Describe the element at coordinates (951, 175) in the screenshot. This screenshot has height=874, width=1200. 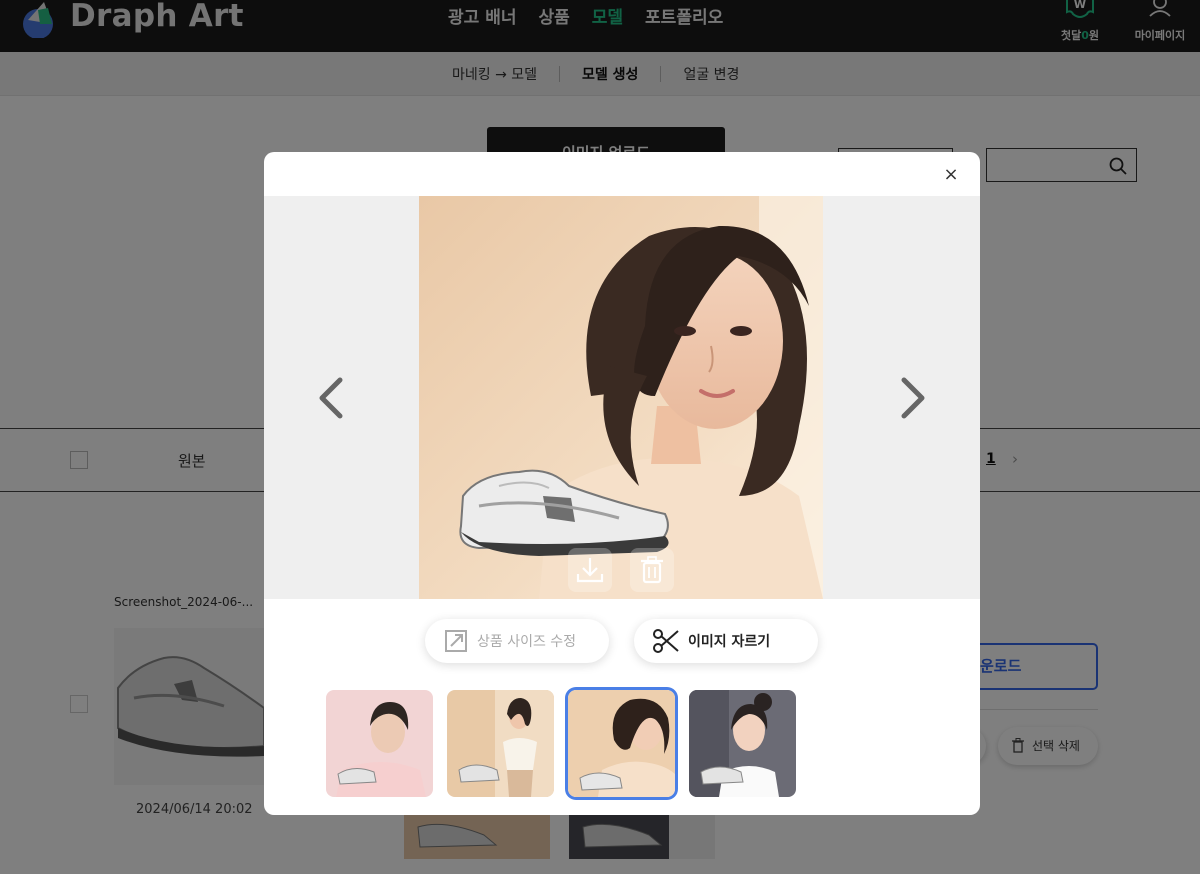
I see `close-icon: ×` at that location.